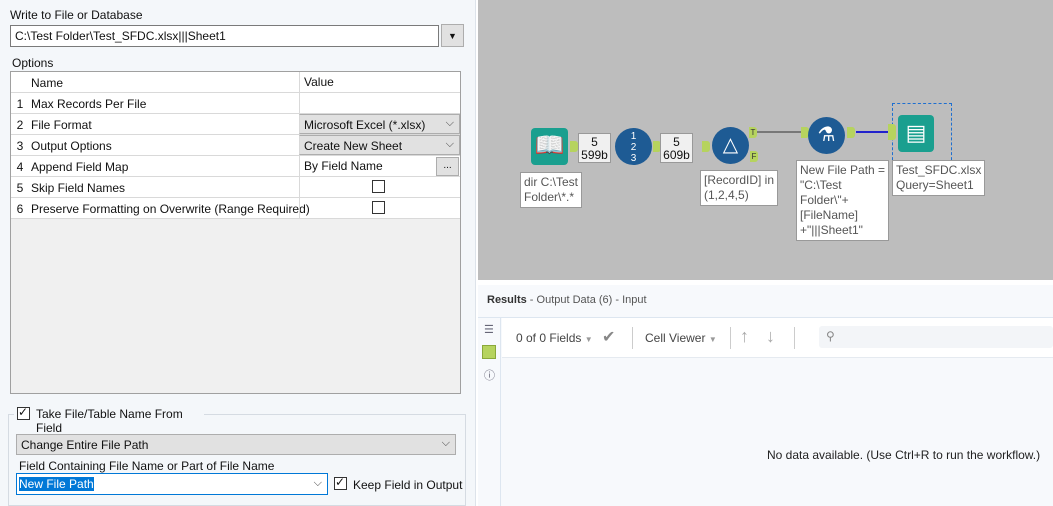 The height and width of the screenshot is (506, 1053). What do you see at coordinates (47, 83) in the screenshot?
I see `header-name: Name` at bounding box center [47, 83].